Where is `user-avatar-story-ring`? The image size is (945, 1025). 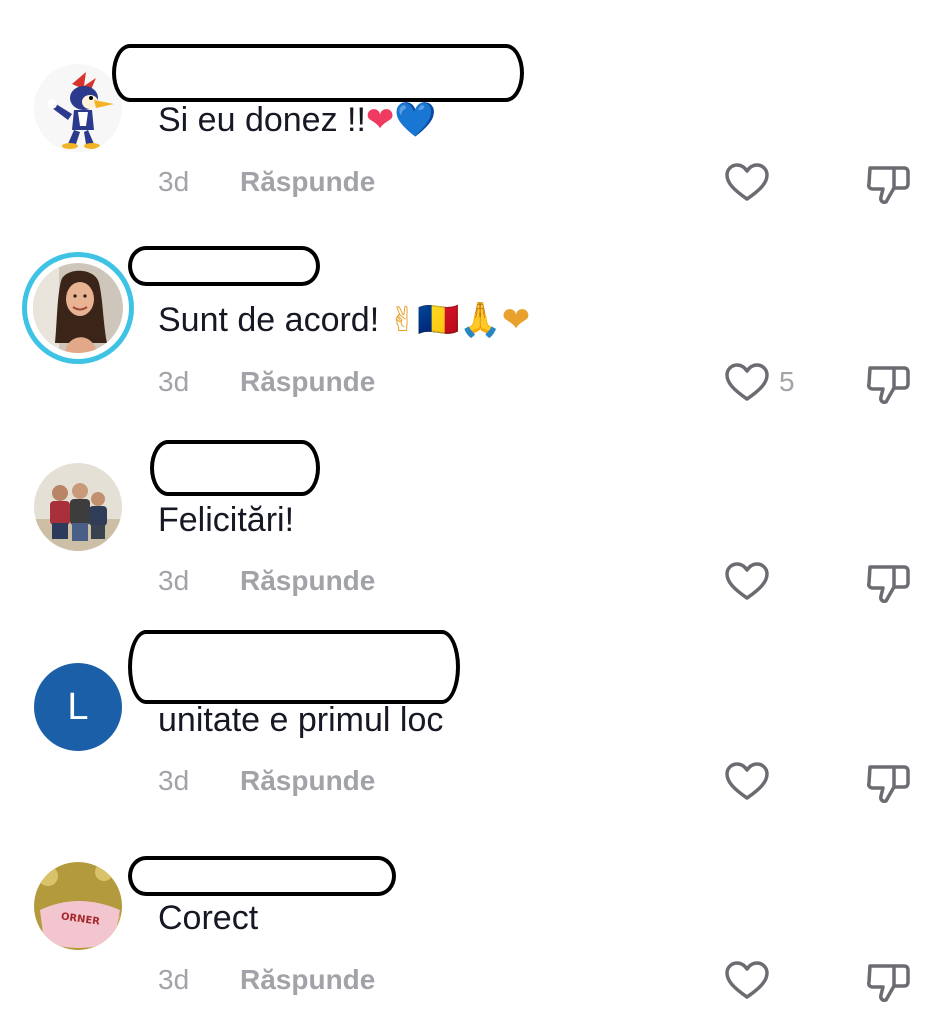
user-avatar-story-ring is located at coordinates (78, 308).